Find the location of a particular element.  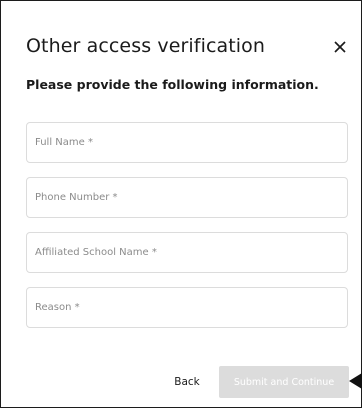

pointer-arrow-icon is located at coordinates (355, 381).